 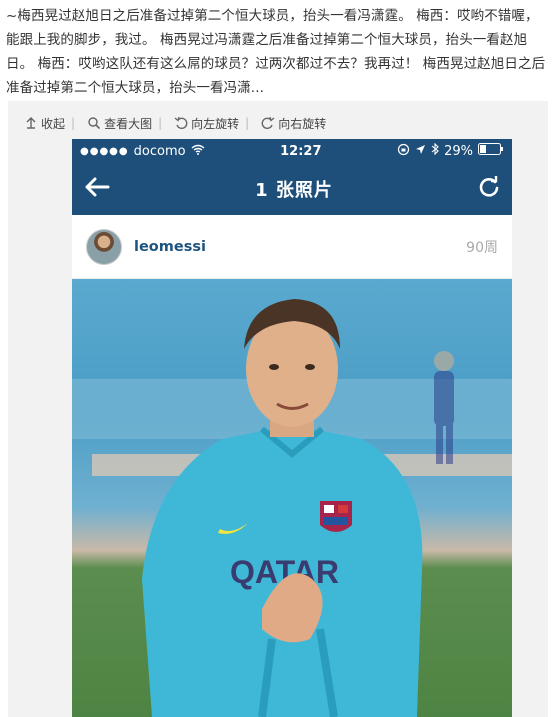 I want to click on page-title: 1 张照片, so click(x=294, y=190).